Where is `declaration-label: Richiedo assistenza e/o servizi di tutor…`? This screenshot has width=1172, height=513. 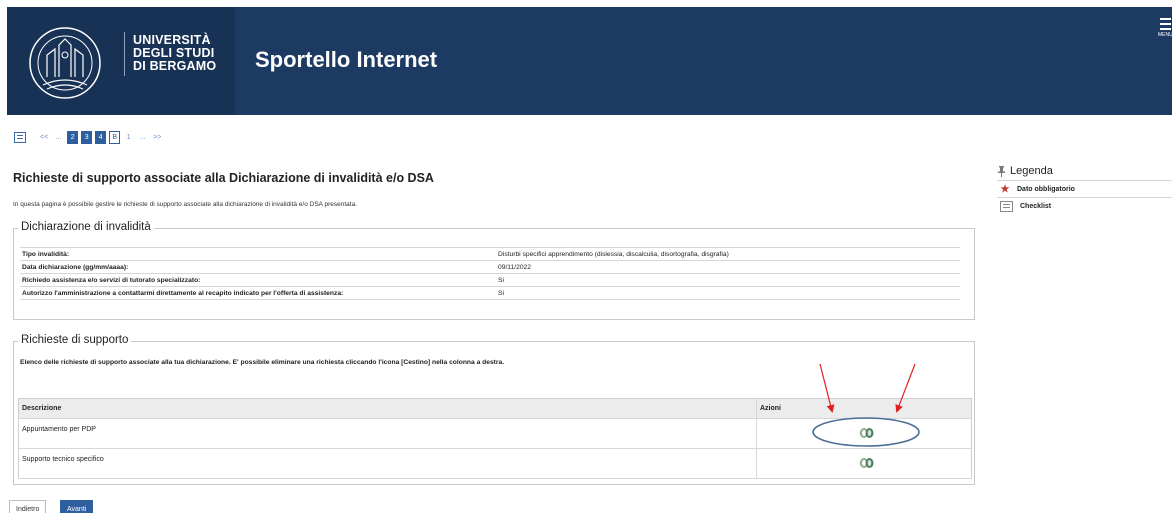 declaration-label: Richiedo assistenza e/o servizi di tutor… is located at coordinates (258, 280).